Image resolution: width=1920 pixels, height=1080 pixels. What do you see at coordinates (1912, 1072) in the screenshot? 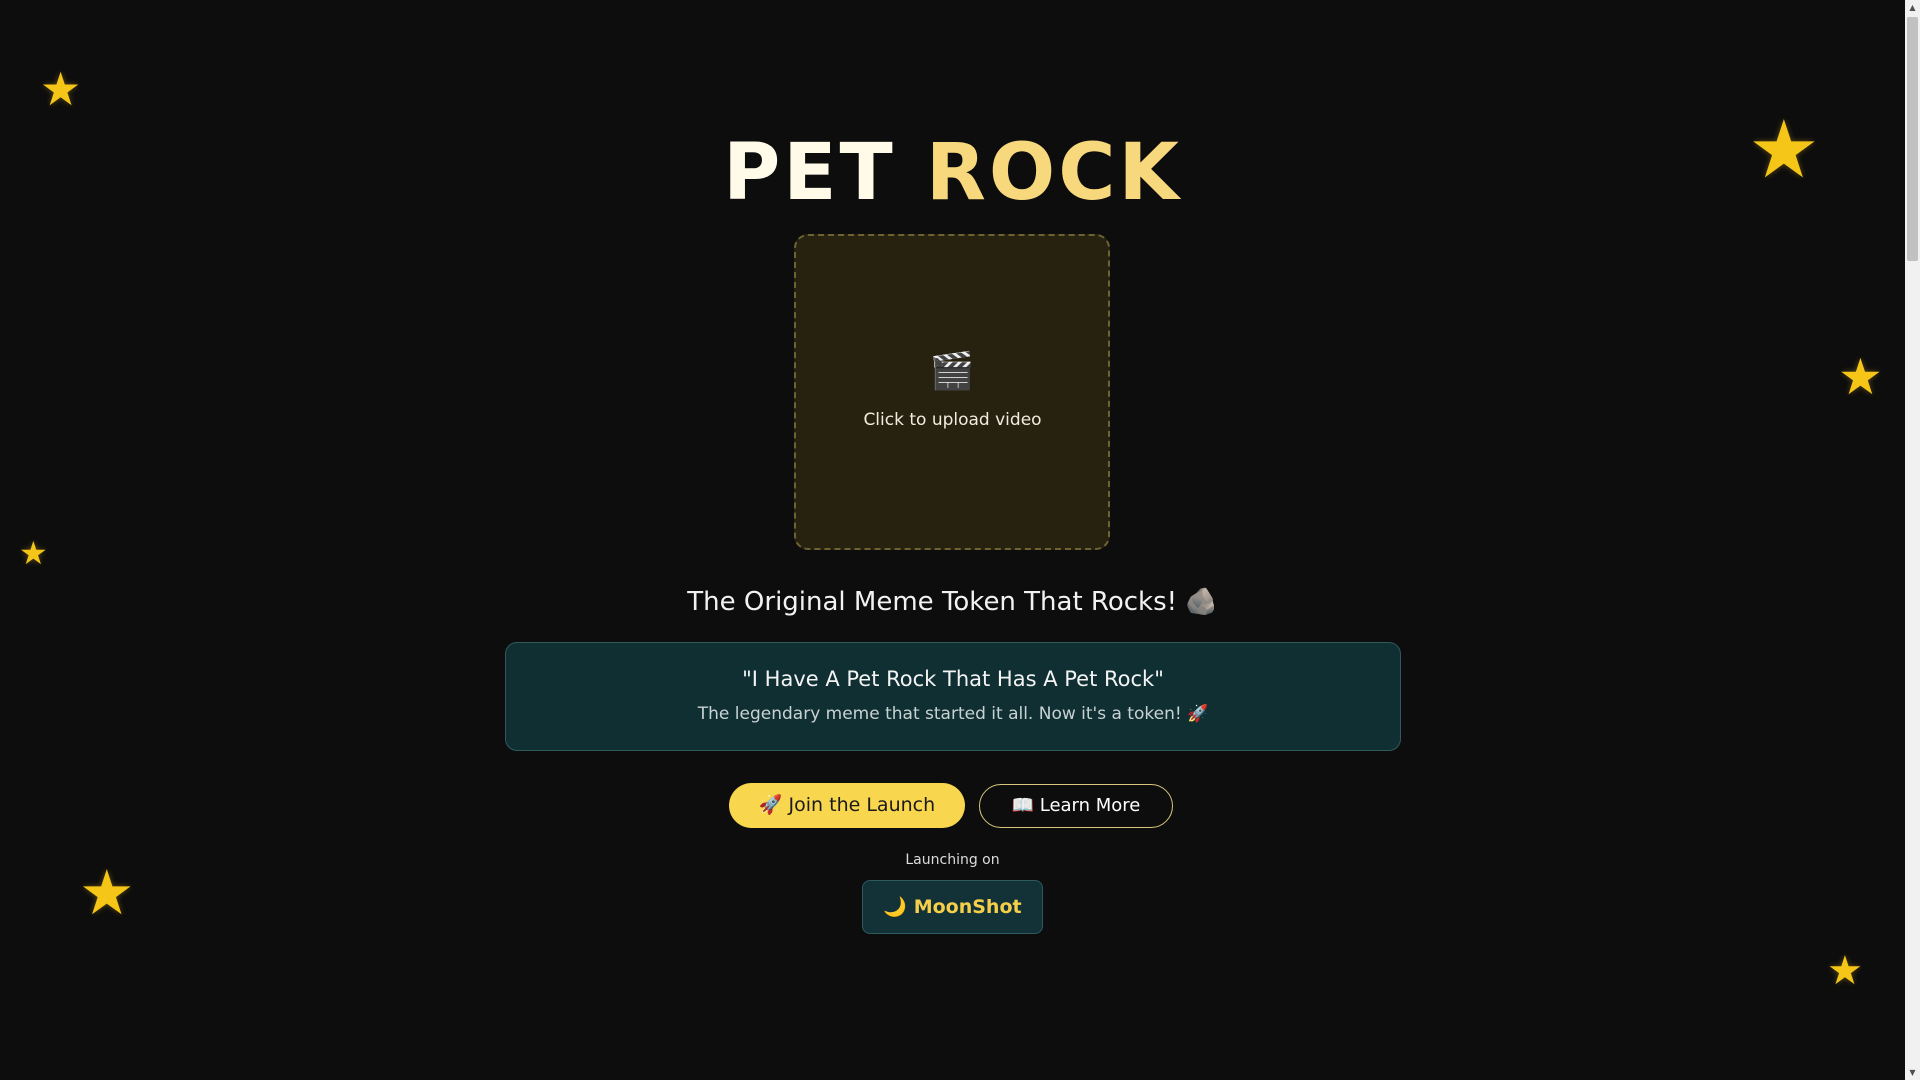
I see `scroll-down-arrow-icon: ▼` at bounding box center [1912, 1072].